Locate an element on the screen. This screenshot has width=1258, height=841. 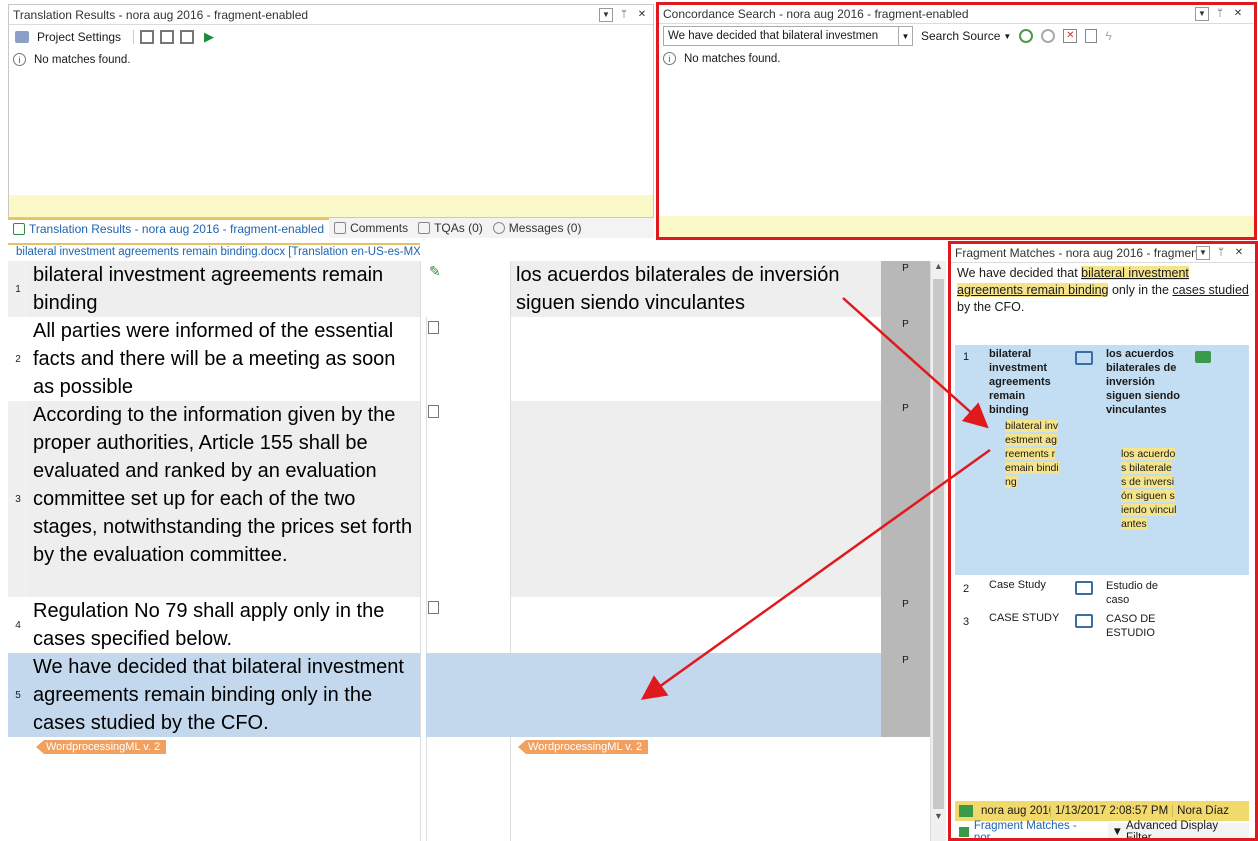
arrow-to-target is located at coordinates (815, 574).